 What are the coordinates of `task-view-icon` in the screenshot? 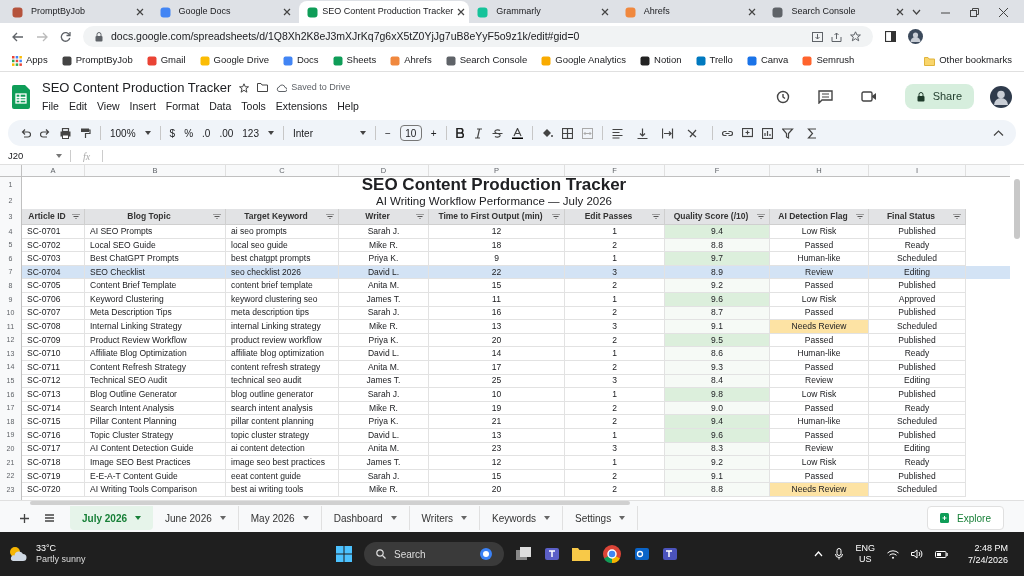 It's located at (524, 554).